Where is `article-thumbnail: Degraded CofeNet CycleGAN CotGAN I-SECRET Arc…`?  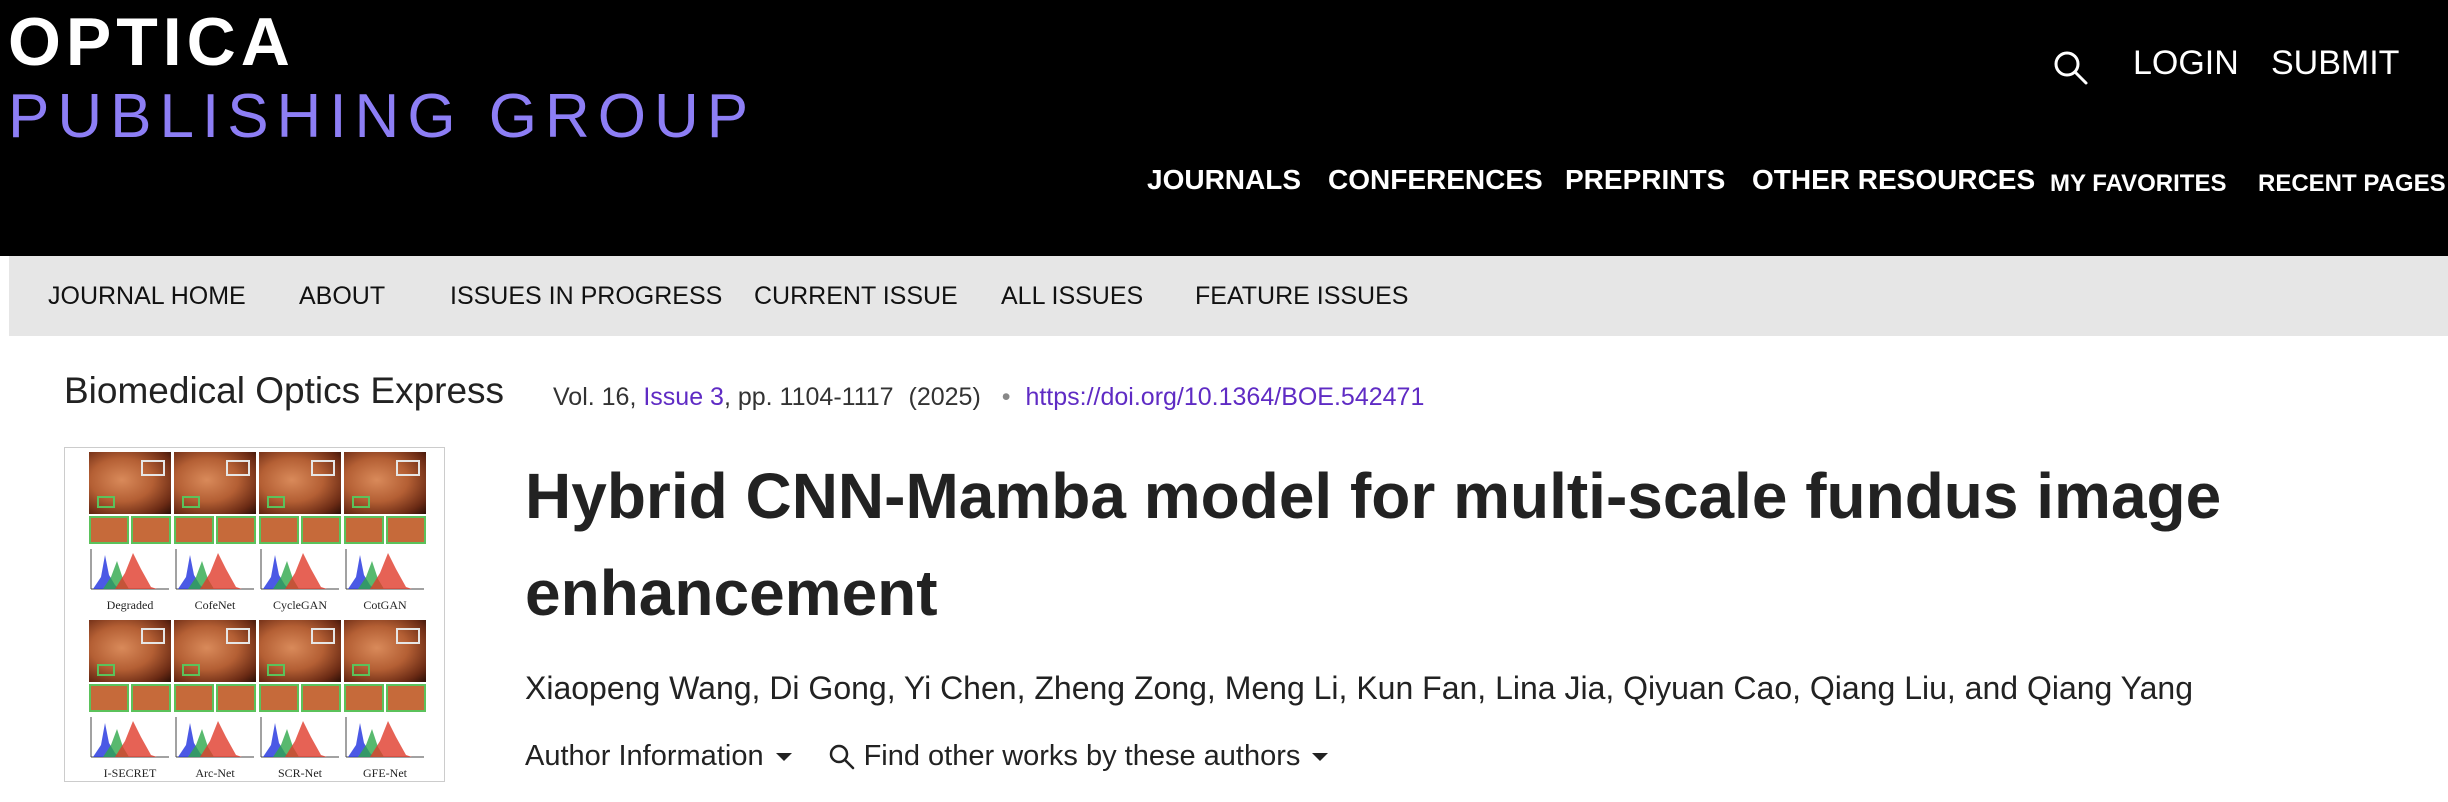
article-thumbnail: Degraded CofeNet CycleGAN CotGAN I-SECRET Arc… is located at coordinates (254, 614).